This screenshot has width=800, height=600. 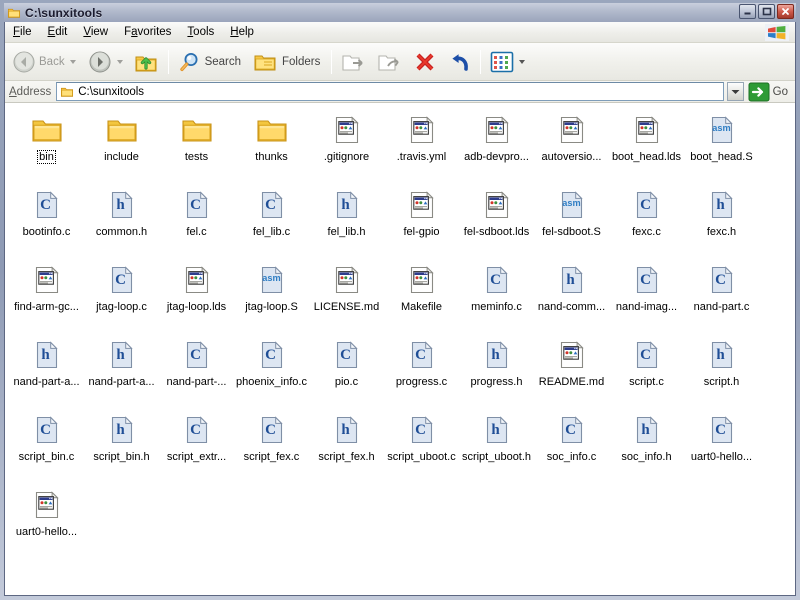 I want to click on file-item: thunks, so click(x=271, y=147).